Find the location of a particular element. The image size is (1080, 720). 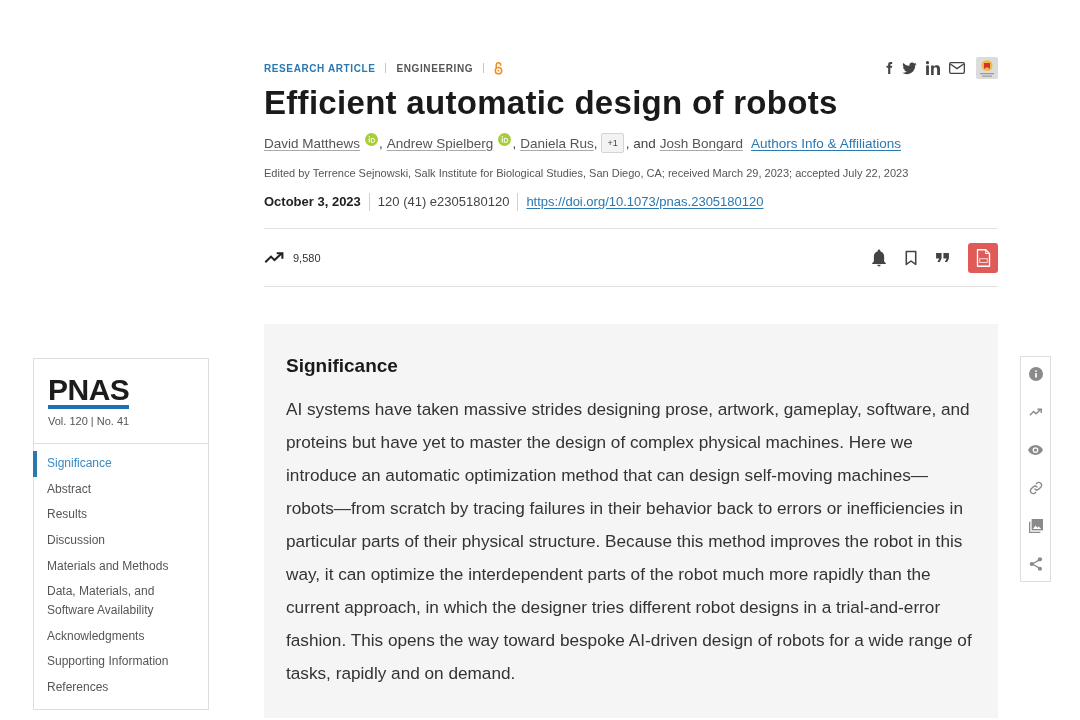

sidebar-item: Materials and Methods is located at coordinates (106, 566).